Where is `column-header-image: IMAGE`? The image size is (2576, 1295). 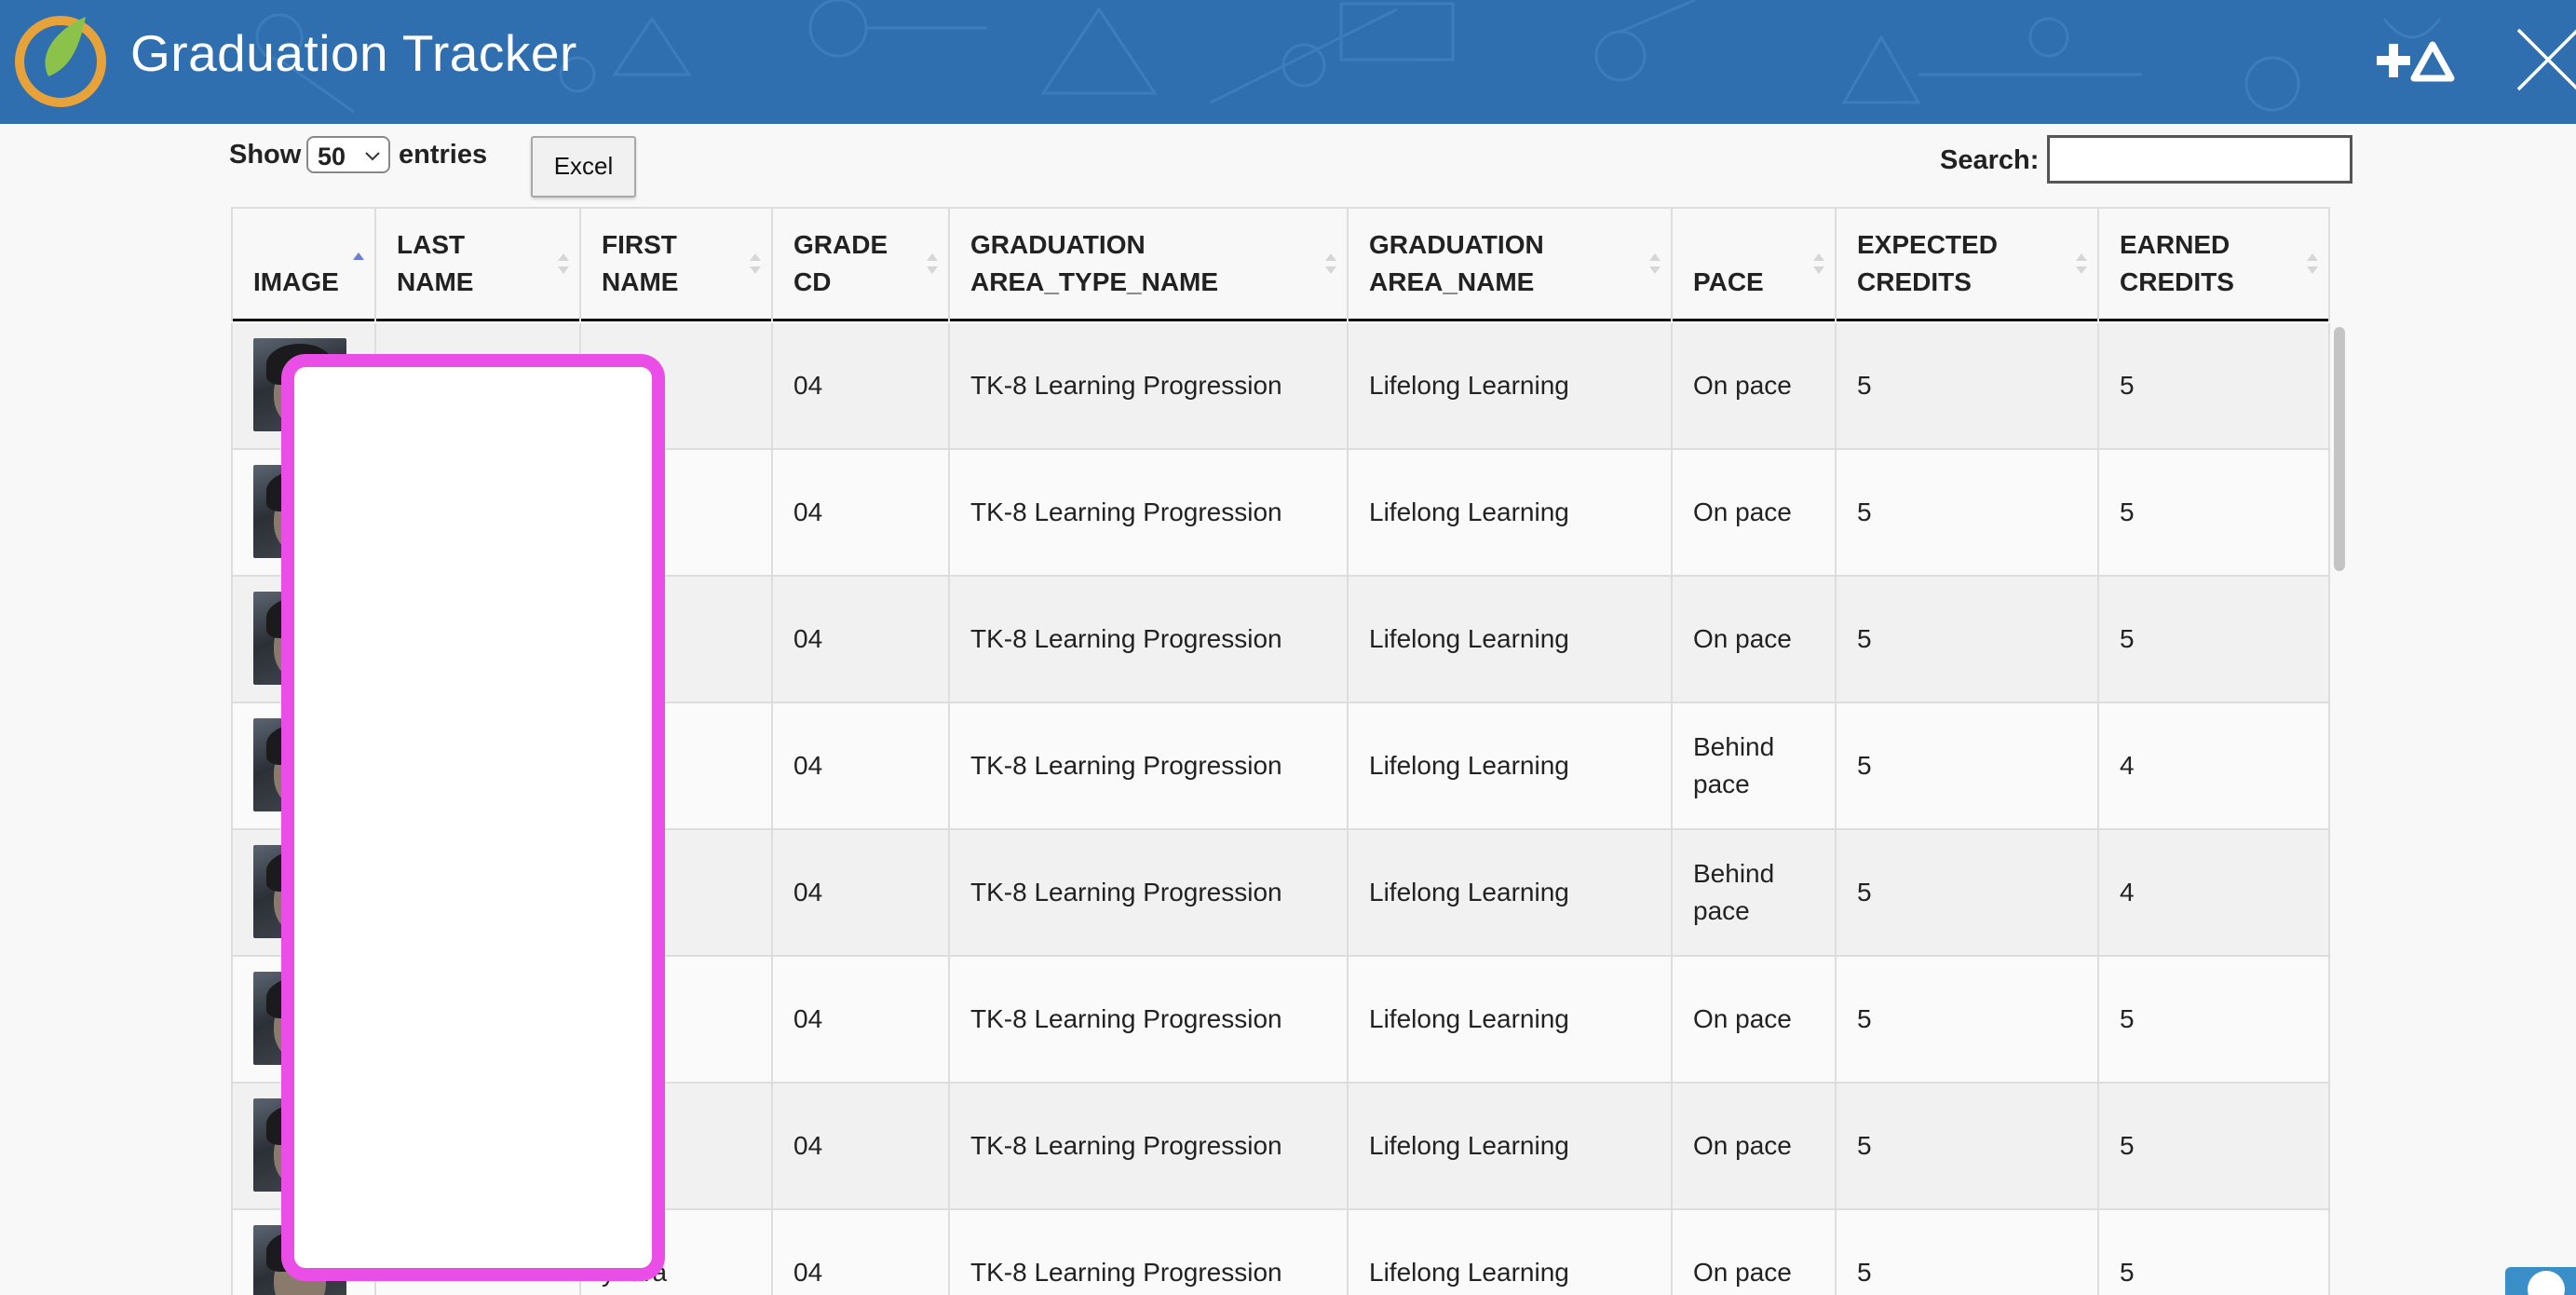 column-header-image: IMAGE is located at coordinates (302, 265).